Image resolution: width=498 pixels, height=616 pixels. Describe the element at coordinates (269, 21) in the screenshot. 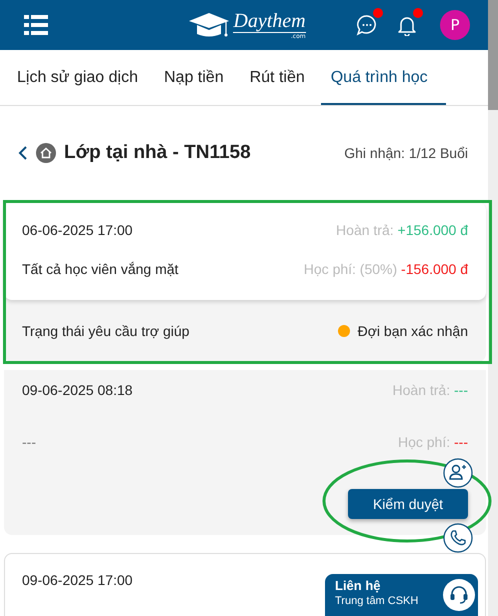

I see `logo-text: Daythem` at that location.